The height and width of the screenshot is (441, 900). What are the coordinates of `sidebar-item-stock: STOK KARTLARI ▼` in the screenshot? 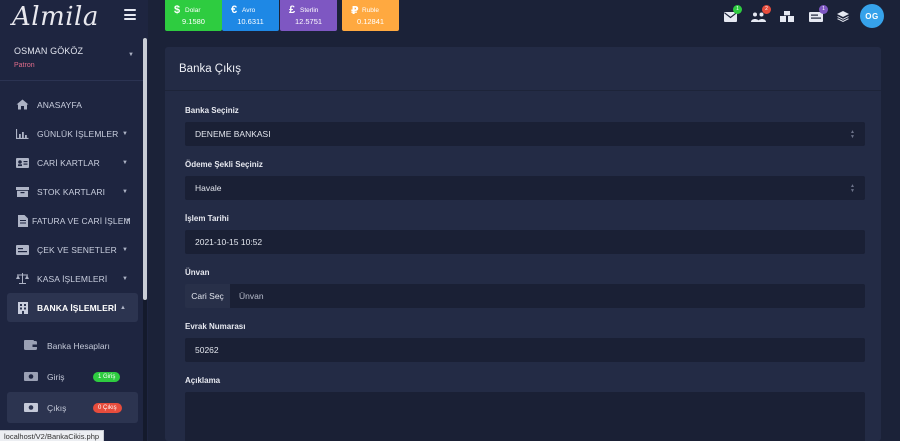 It's located at (72, 191).